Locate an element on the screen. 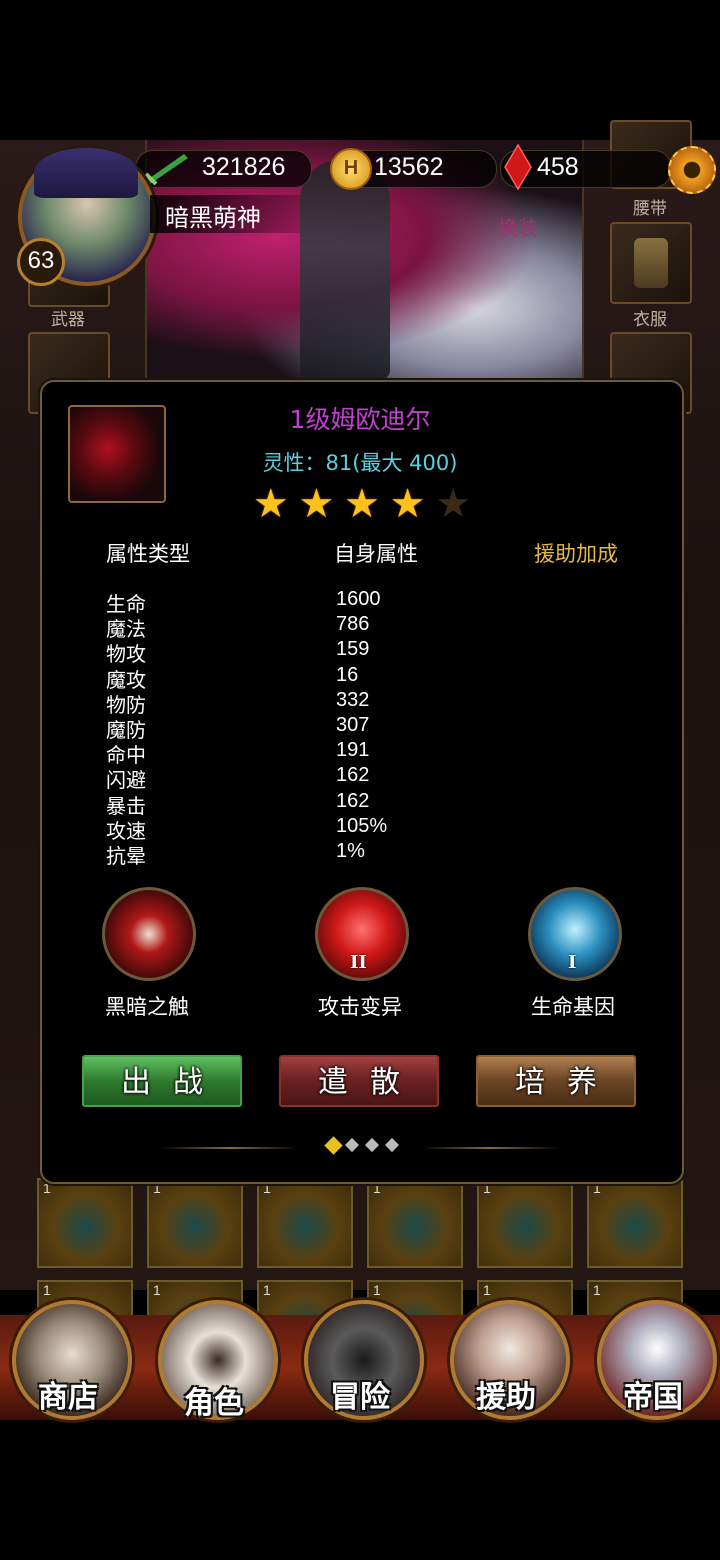 The height and width of the screenshot is (1560, 720). deploy-button: 出战 is located at coordinates (162, 1081).